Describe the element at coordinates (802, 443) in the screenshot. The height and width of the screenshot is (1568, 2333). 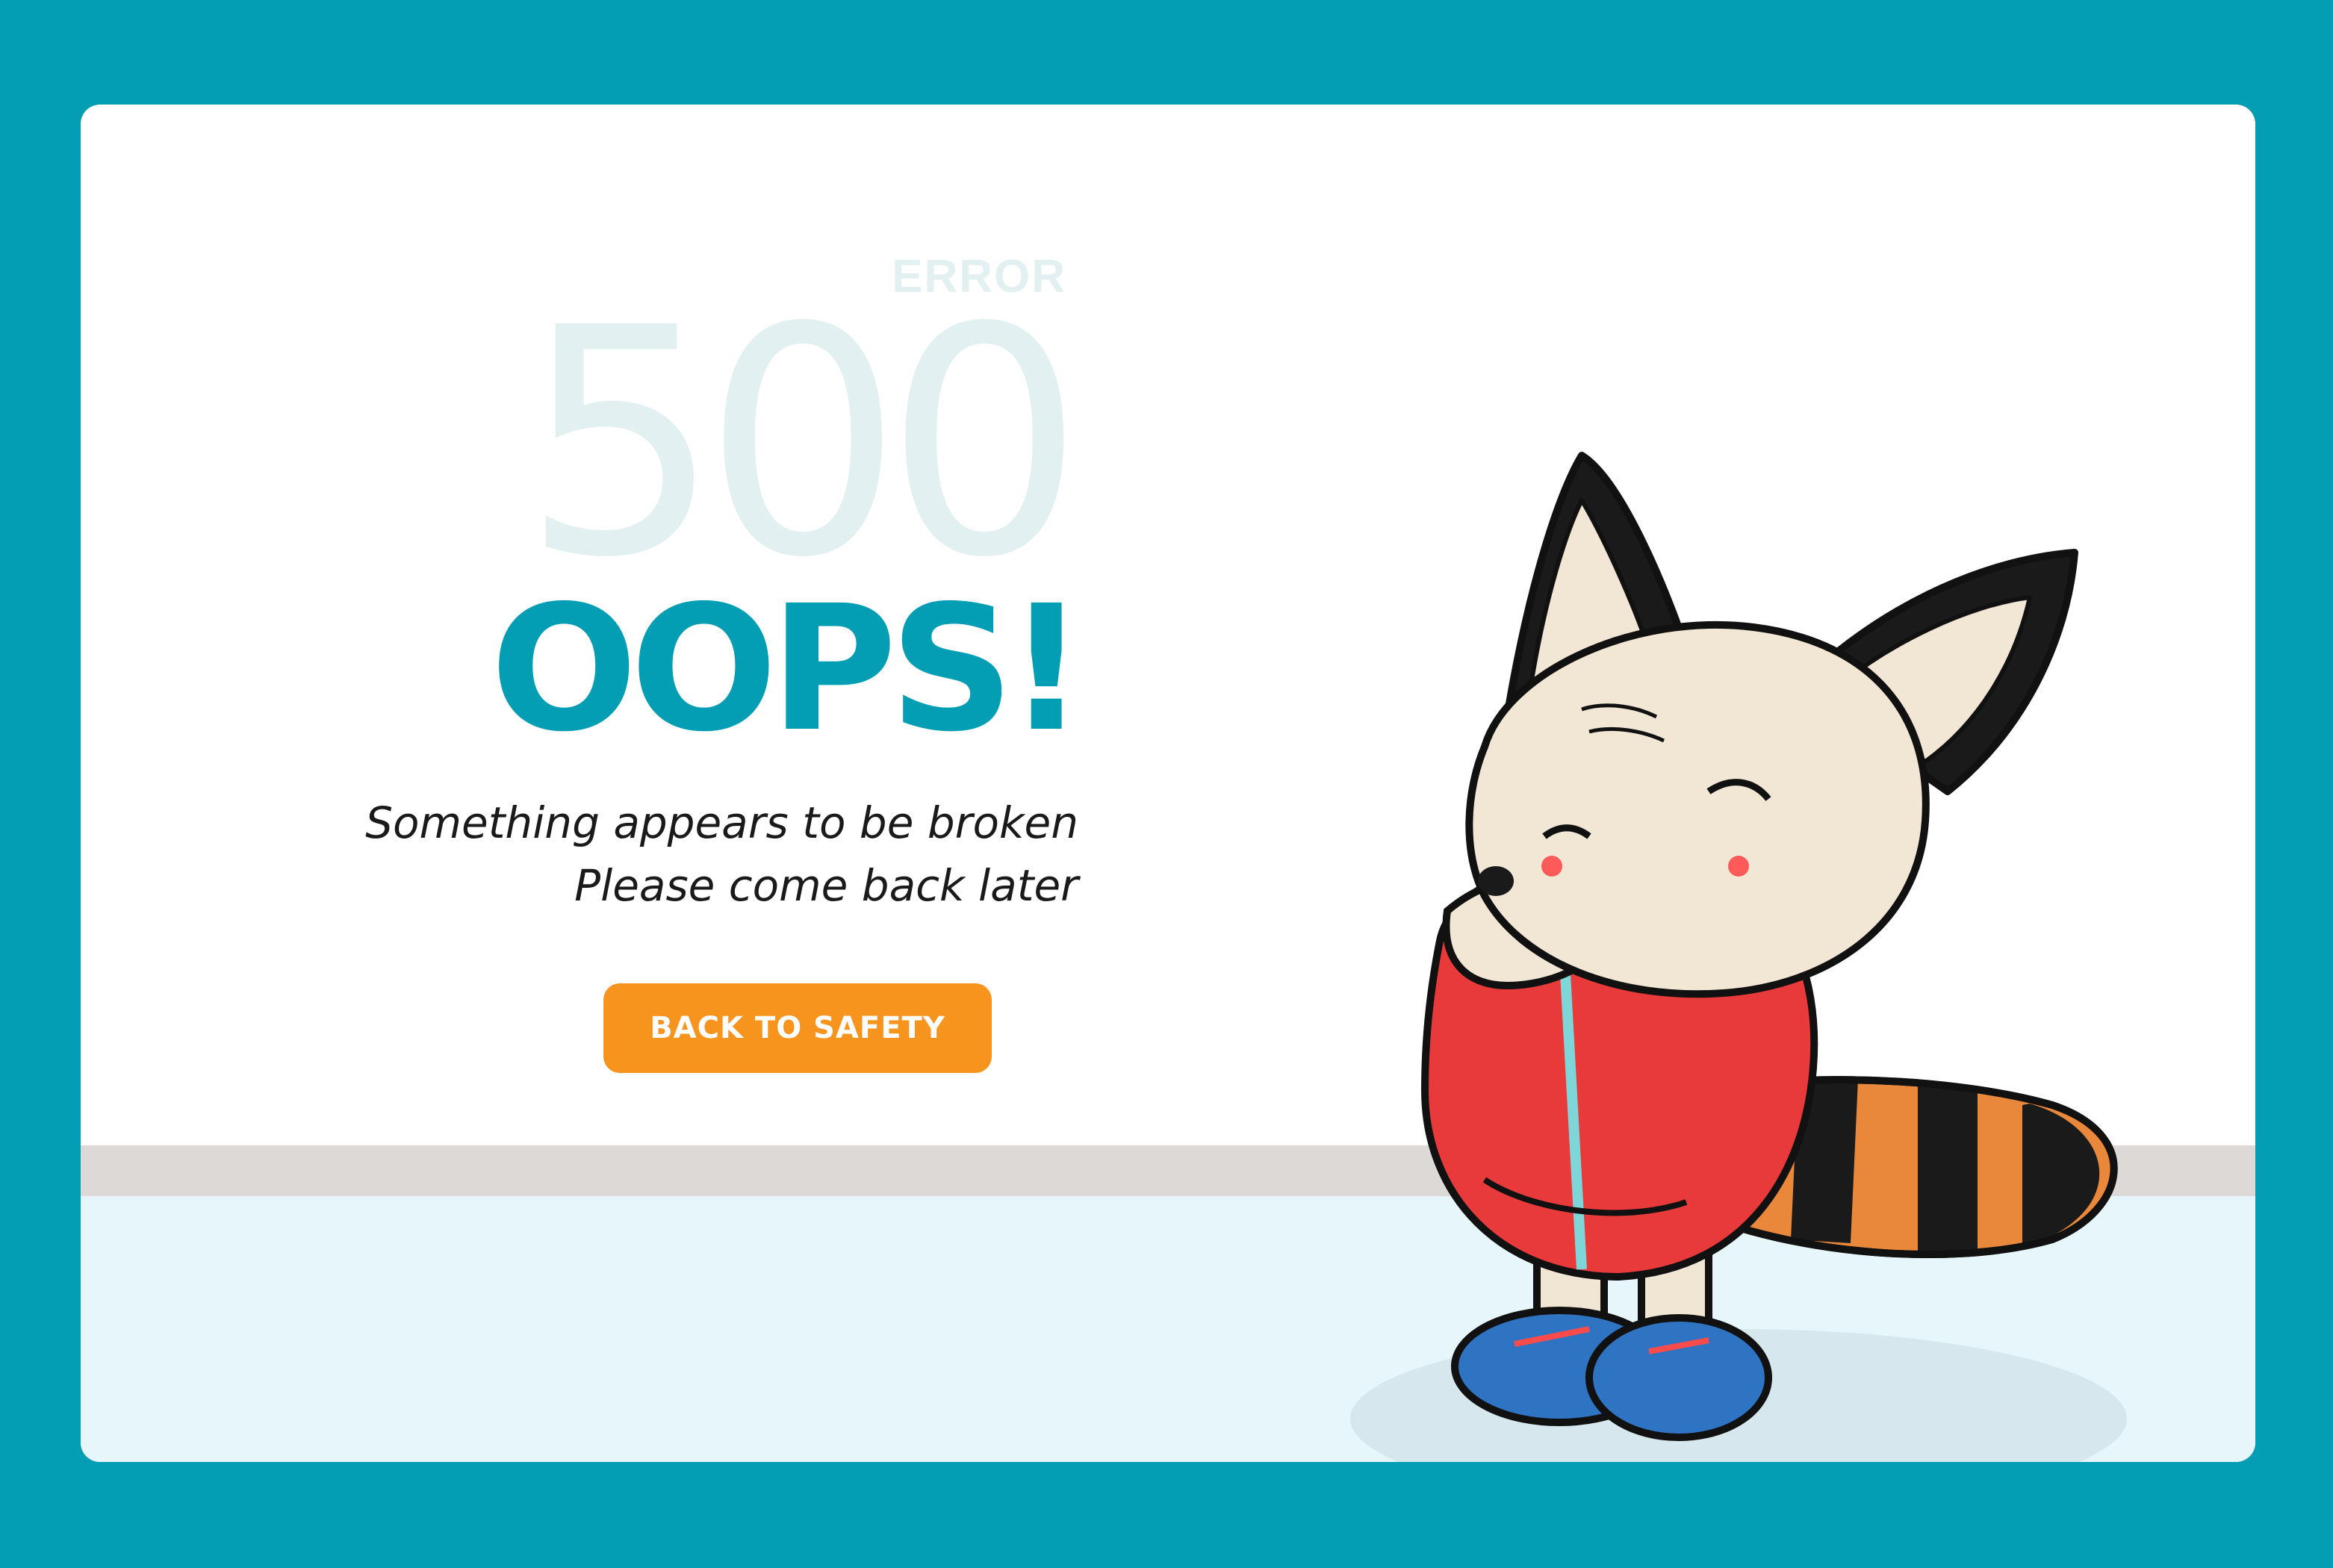
I see `error-code: 500` at that location.